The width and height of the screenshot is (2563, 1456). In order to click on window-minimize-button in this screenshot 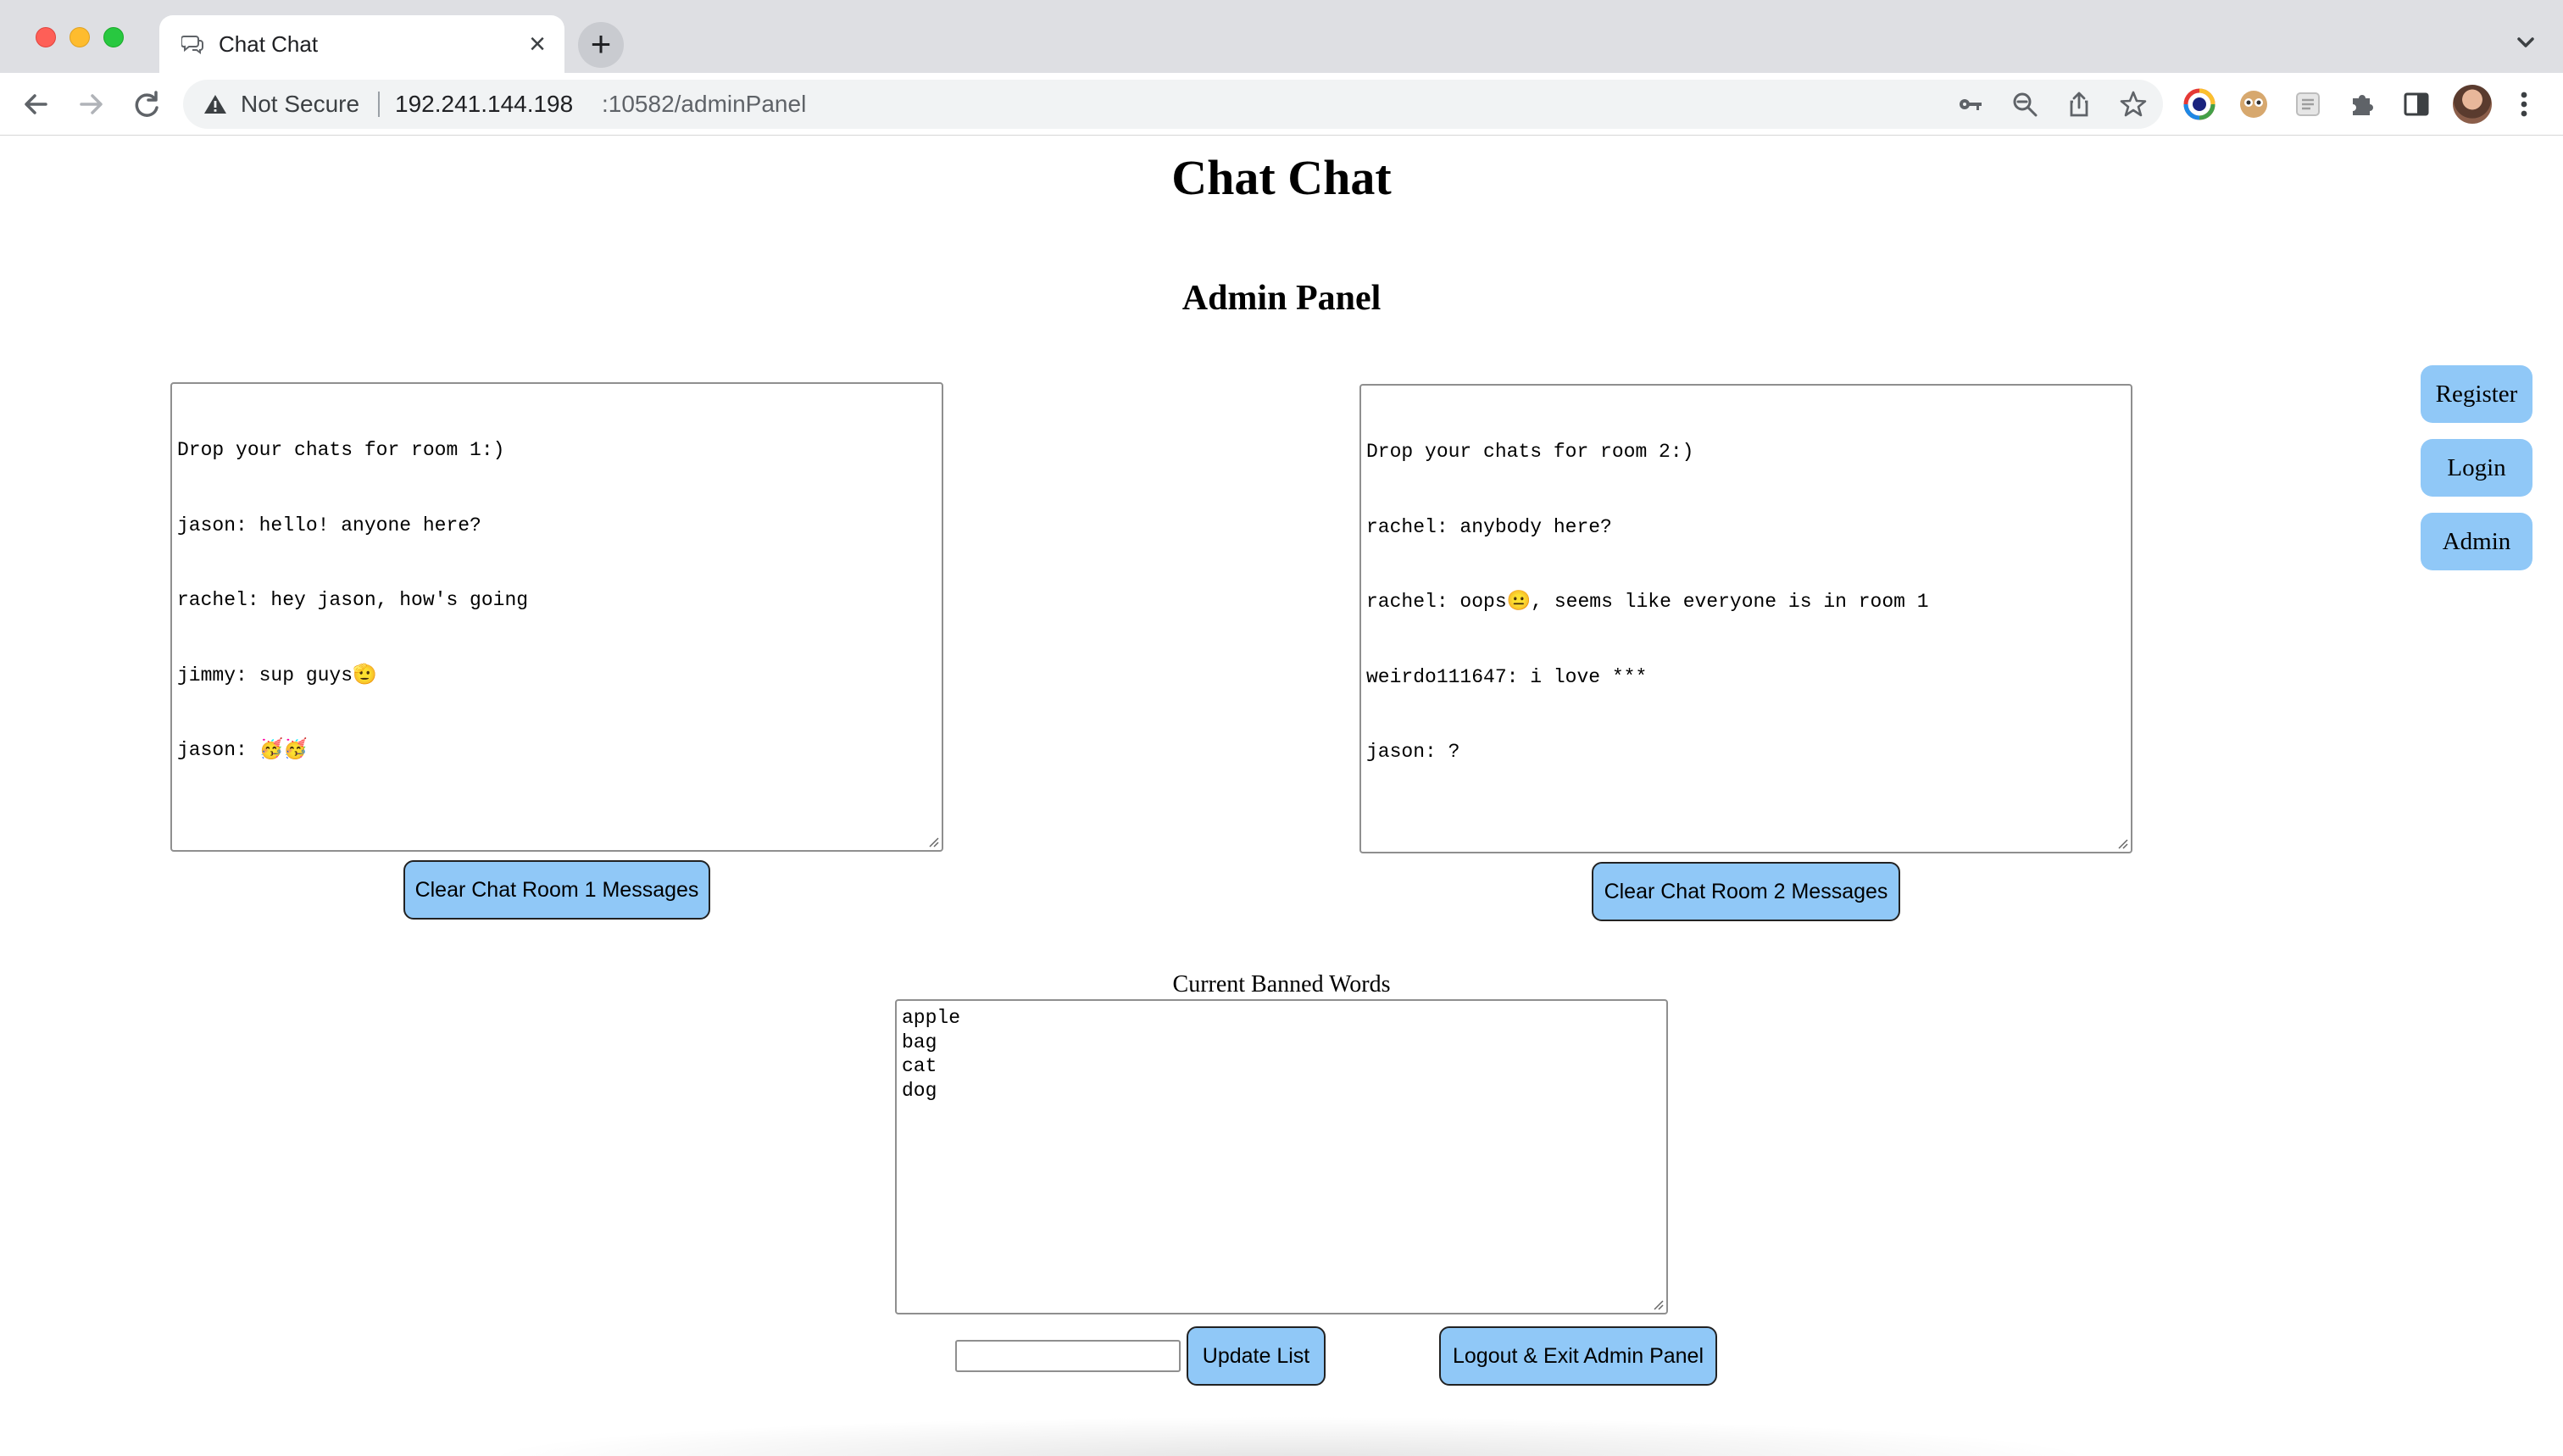, I will do `click(79, 37)`.